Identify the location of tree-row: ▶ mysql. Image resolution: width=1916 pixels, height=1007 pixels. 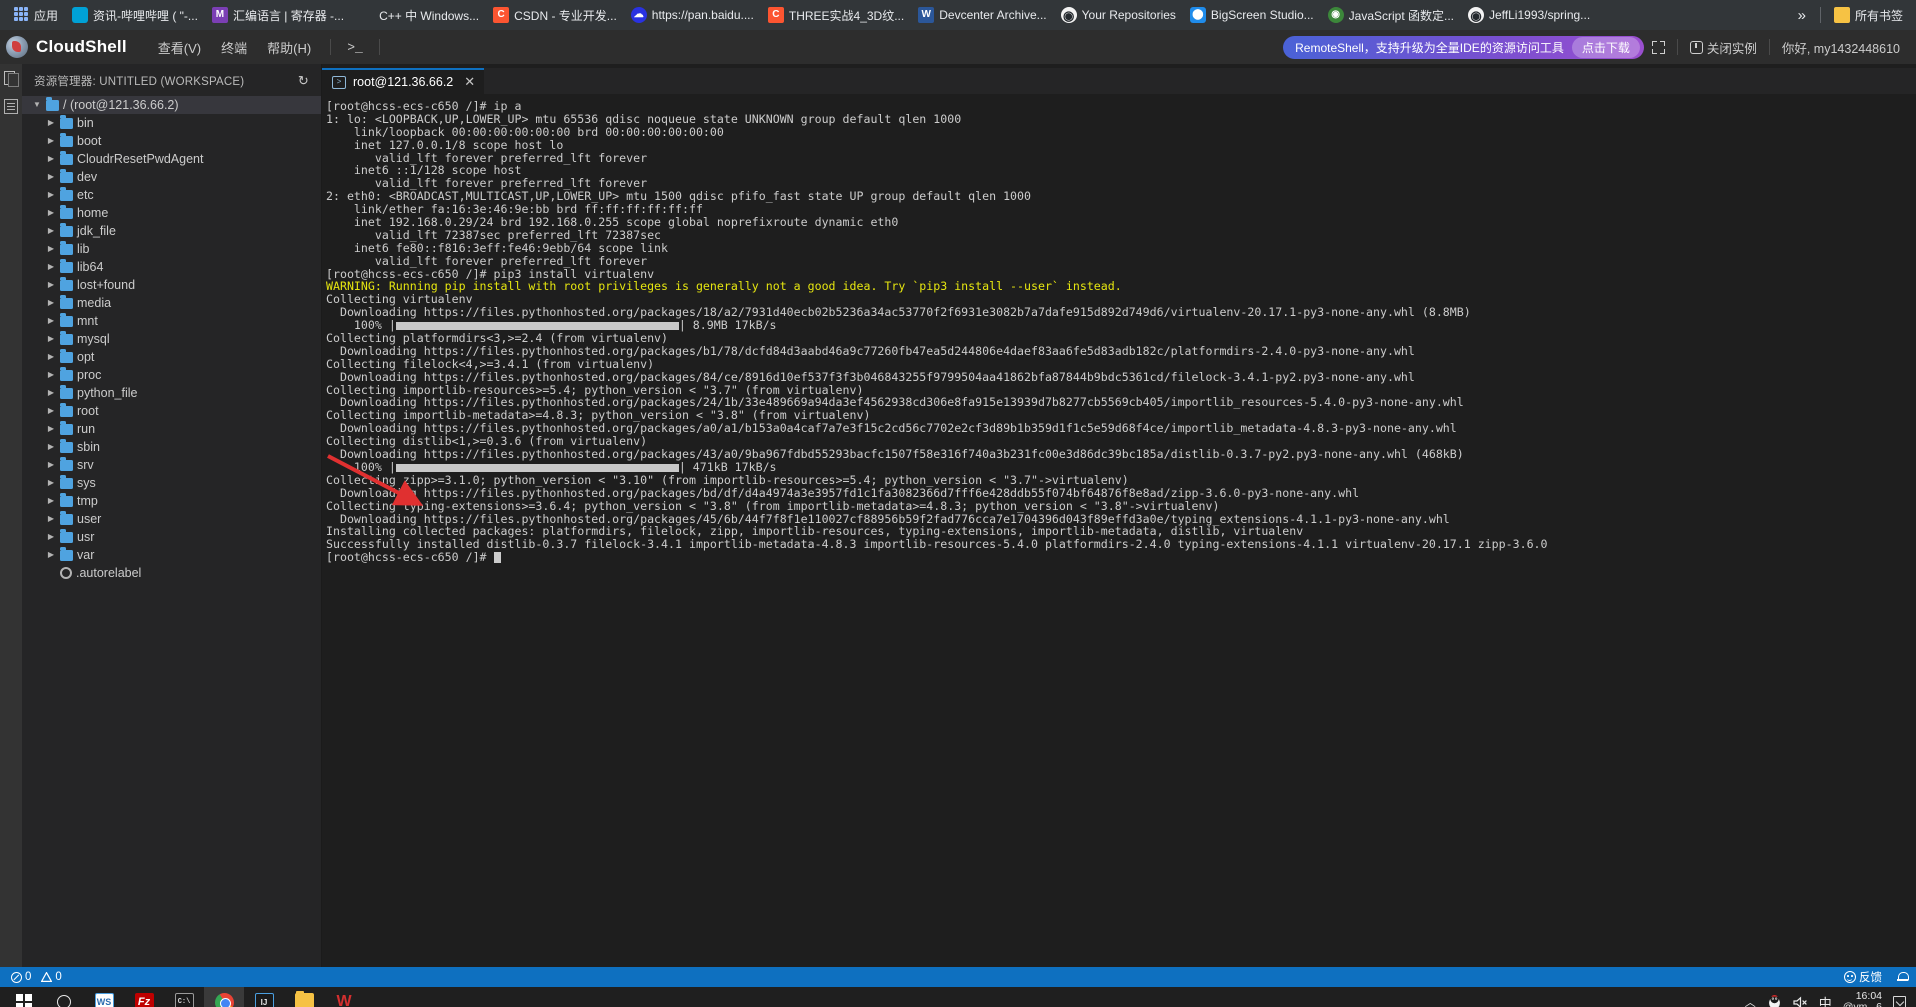
(171, 339).